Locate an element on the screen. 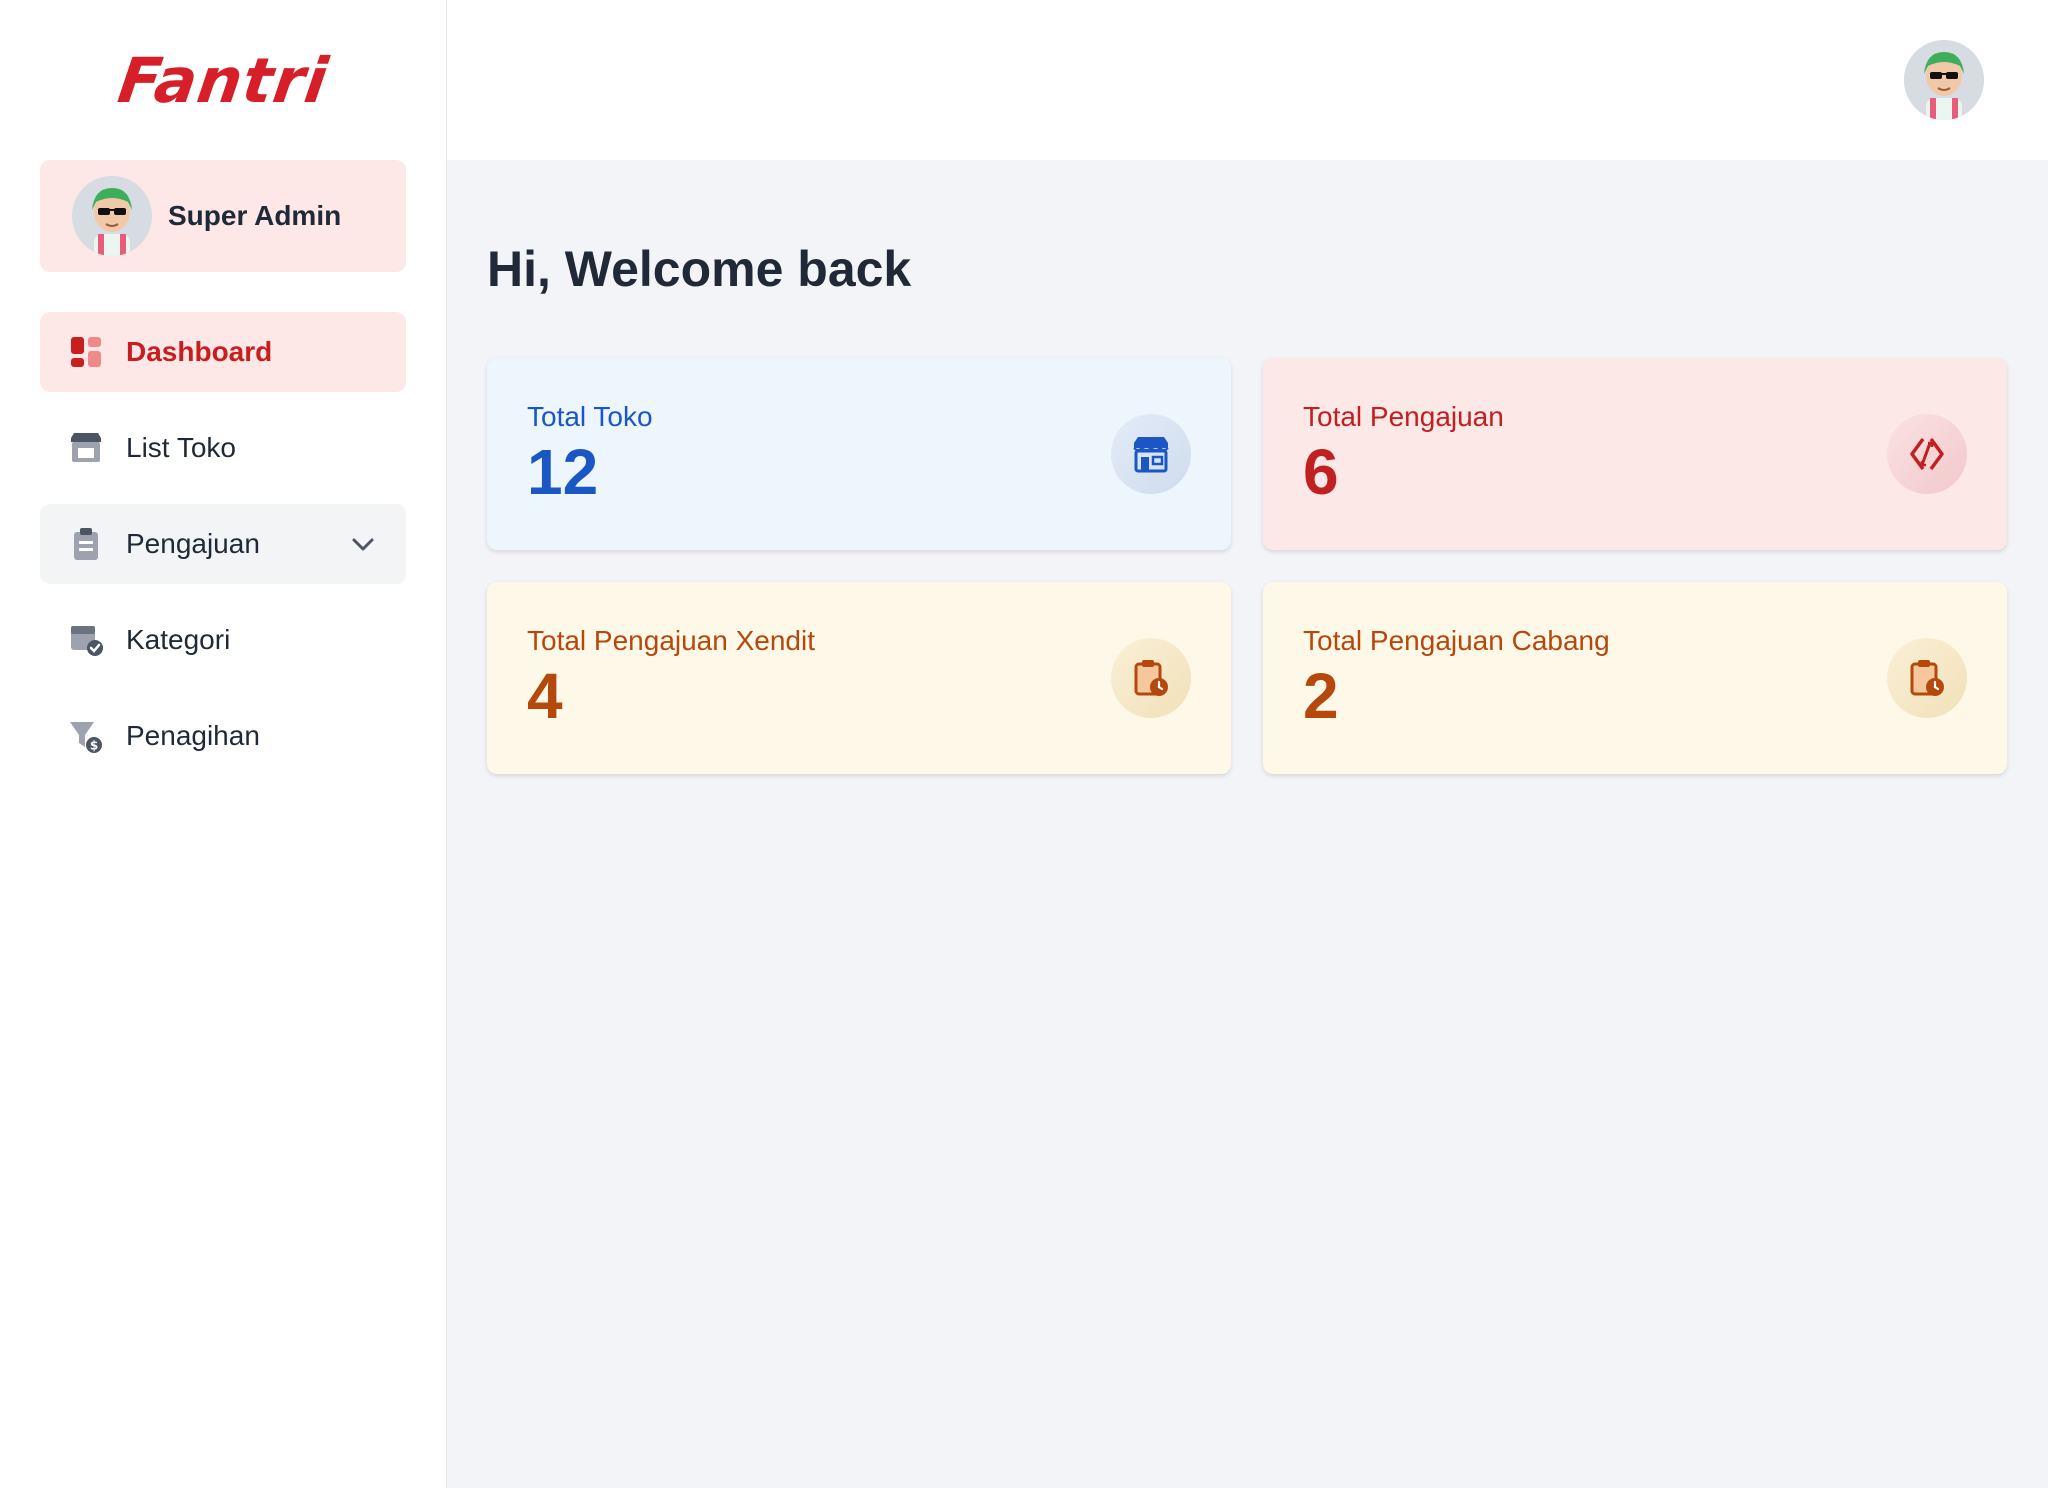 The width and height of the screenshot is (2048, 1488). stat-card-text: Total Pengajuan Cabang 2 is located at coordinates (1456, 678).